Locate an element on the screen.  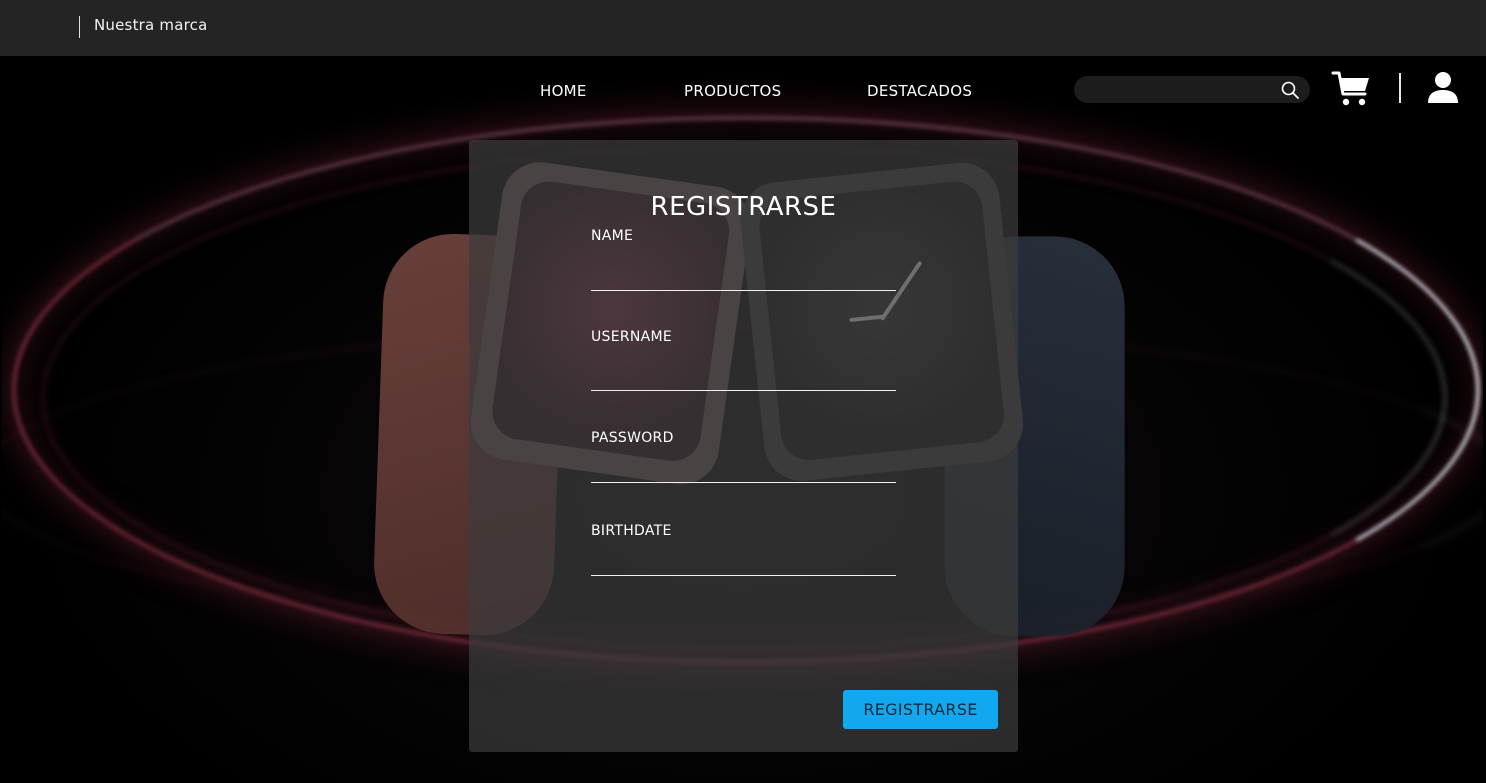
nav-products: PRODUCTOS is located at coordinates (732, 91).